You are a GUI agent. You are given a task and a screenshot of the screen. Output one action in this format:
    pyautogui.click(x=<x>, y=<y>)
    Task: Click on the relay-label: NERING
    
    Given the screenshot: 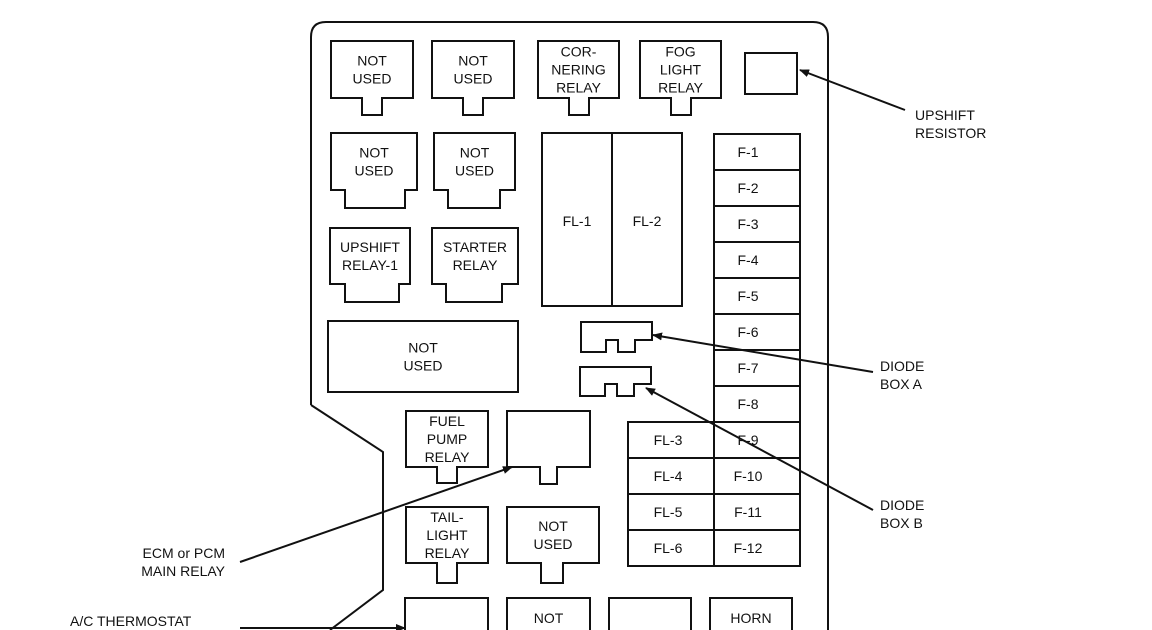 What is the action you would take?
    pyautogui.click(x=578, y=70)
    